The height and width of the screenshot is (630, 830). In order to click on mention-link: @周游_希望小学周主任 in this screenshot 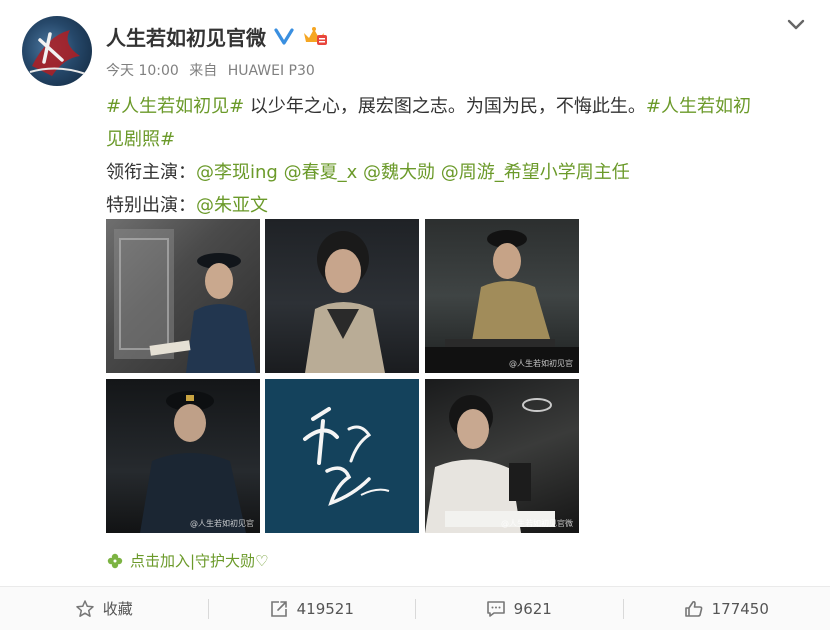, I will do `click(535, 172)`.